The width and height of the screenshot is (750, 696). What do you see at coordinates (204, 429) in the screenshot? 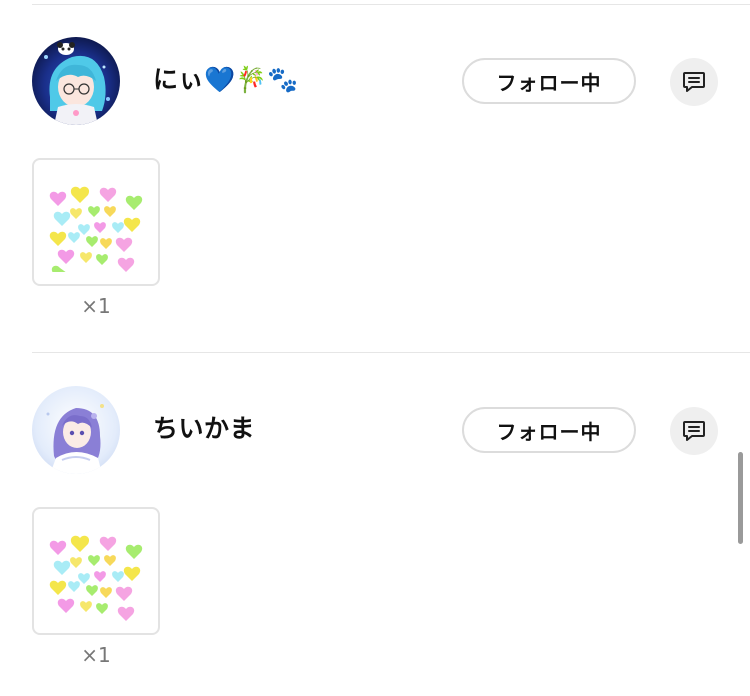
I see `username: ちいかま` at bounding box center [204, 429].